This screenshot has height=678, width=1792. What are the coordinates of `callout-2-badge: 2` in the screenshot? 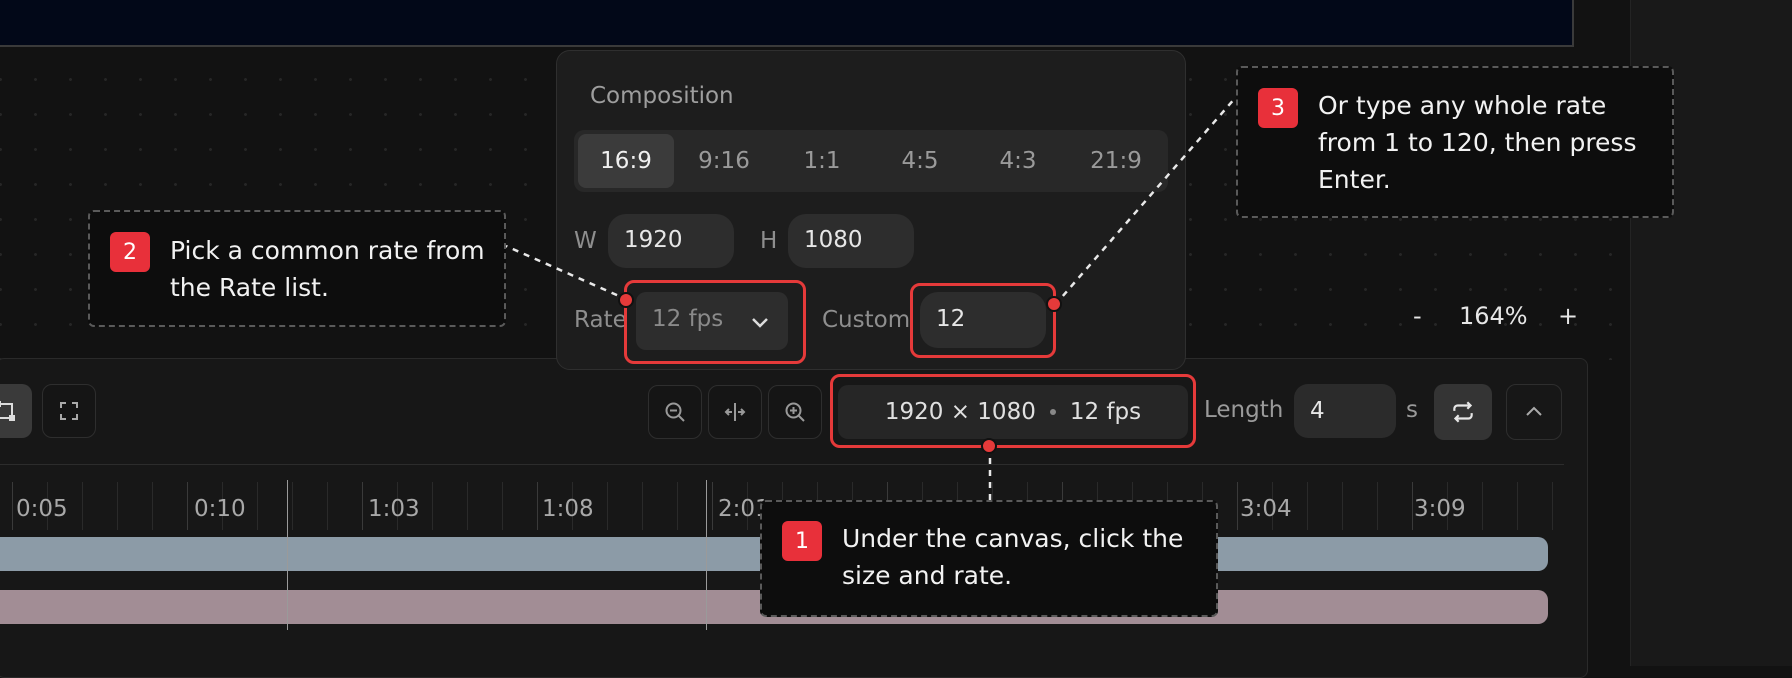 It's located at (130, 252).